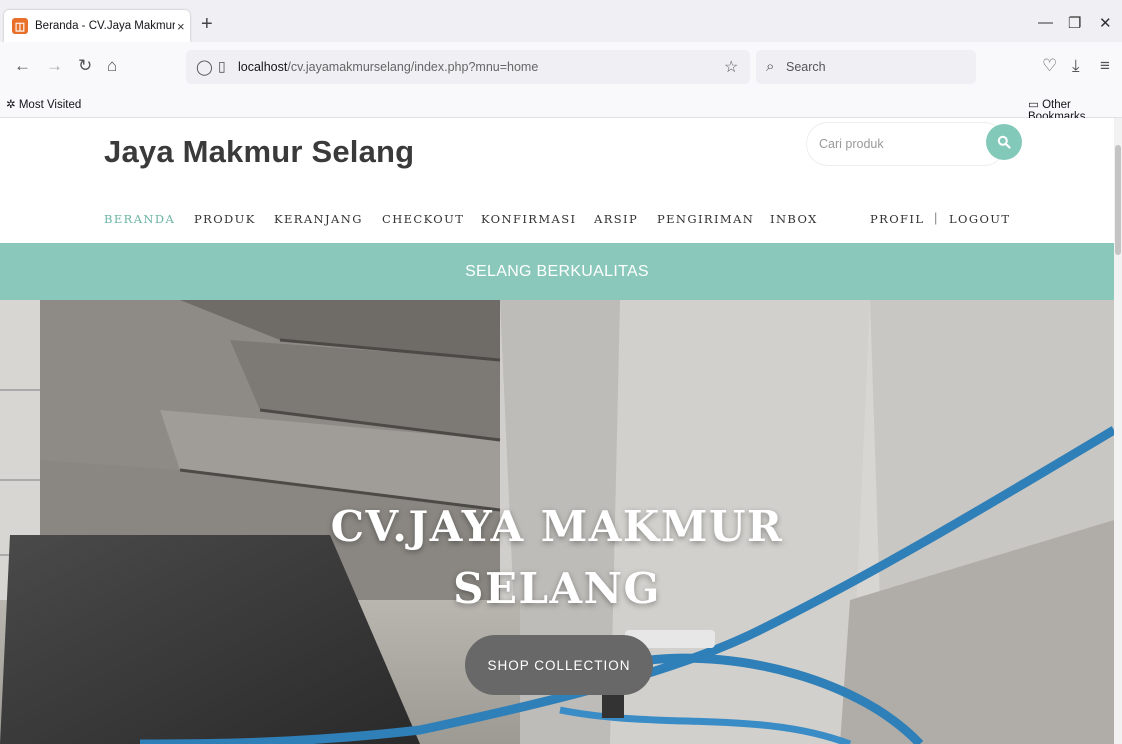 Image resolution: width=1122 pixels, height=744 pixels. What do you see at coordinates (1049, 66) in the screenshot?
I see `pocket-icon: ♡` at bounding box center [1049, 66].